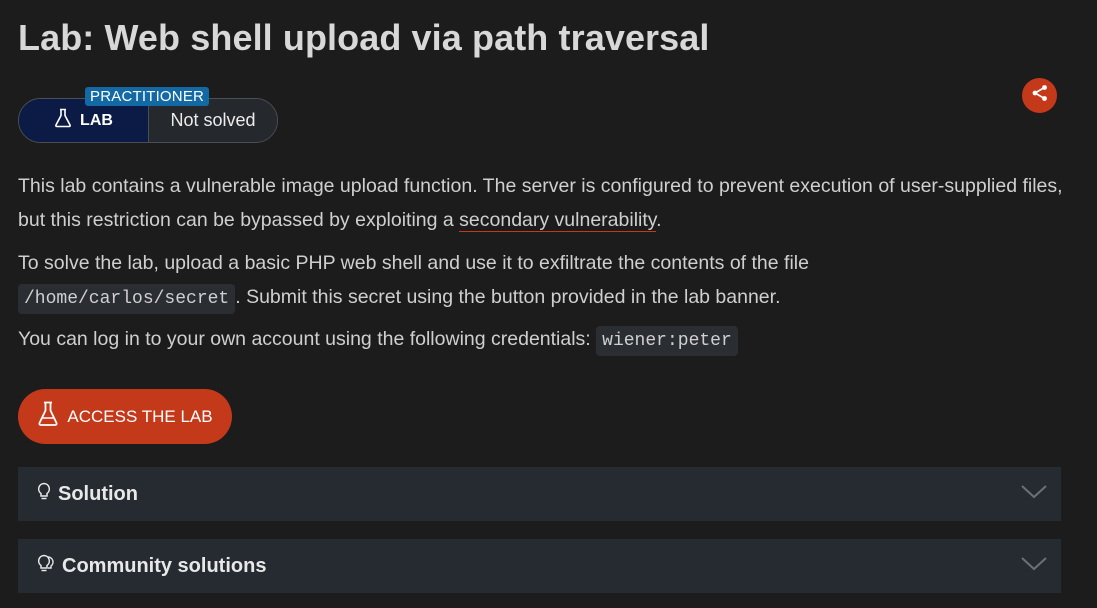 This screenshot has width=1097, height=608. I want to click on lab-status-badge: LAB Not solved PRACTITIONER, so click(148, 115).